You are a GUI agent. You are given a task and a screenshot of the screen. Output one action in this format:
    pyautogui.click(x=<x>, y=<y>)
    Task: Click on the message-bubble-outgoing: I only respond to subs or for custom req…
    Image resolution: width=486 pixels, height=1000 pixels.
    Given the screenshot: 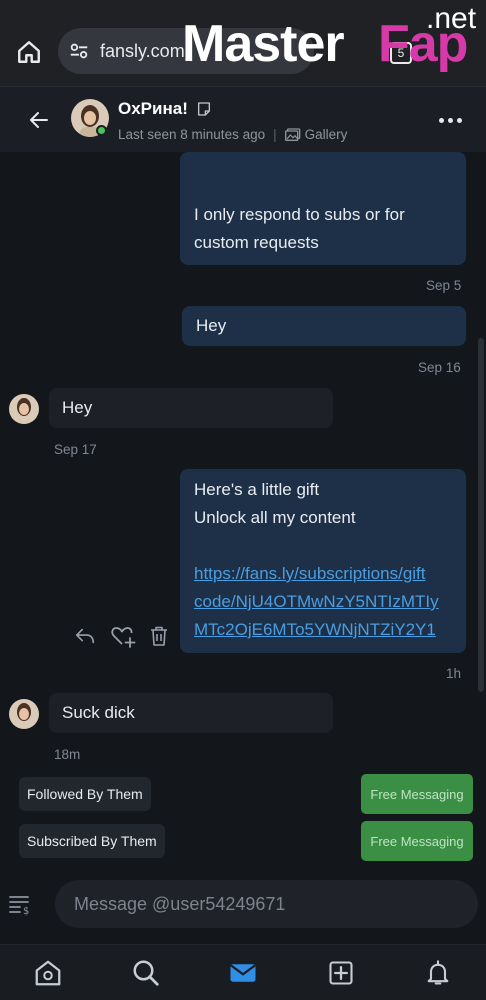 What is the action you would take?
    pyautogui.click(x=323, y=208)
    